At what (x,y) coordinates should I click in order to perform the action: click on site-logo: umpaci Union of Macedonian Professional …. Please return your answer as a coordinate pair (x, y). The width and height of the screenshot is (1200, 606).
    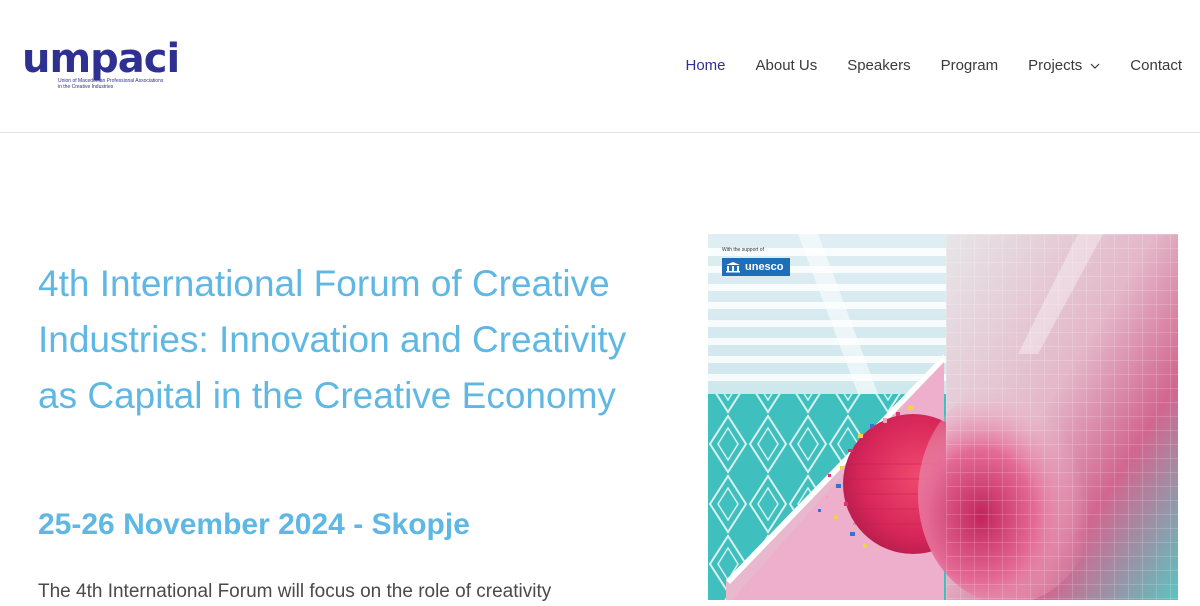
    Looking at the image, I should click on (101, 66).